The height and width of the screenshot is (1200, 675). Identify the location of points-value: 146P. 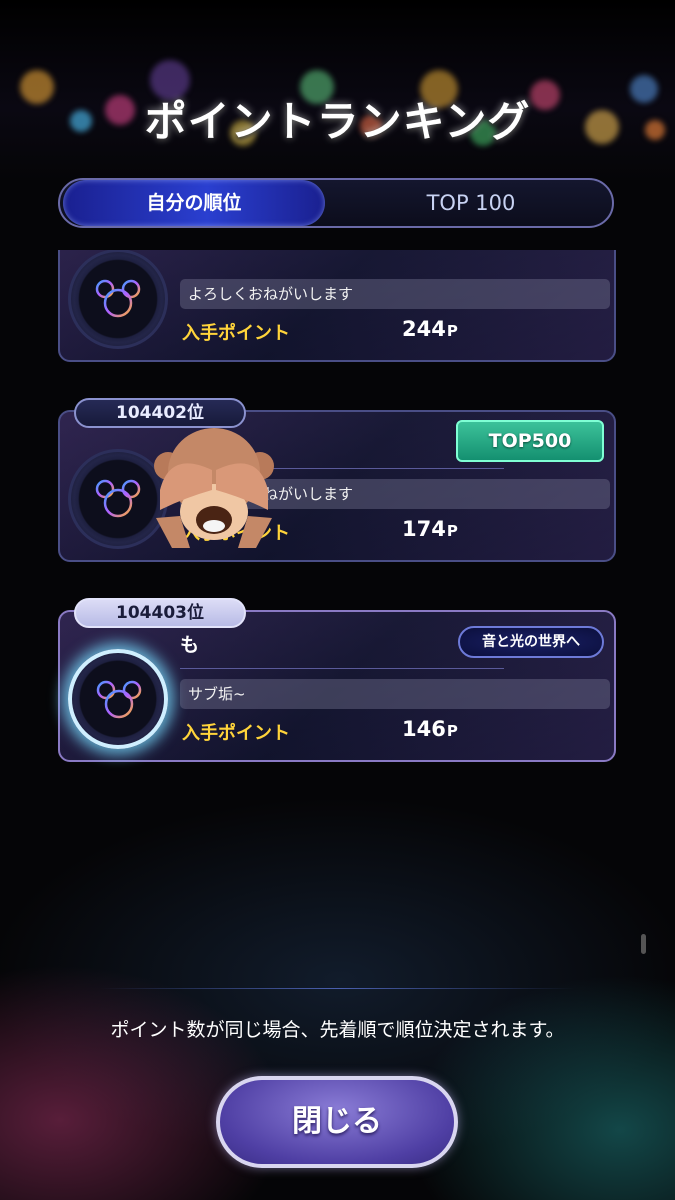
(430, 729).